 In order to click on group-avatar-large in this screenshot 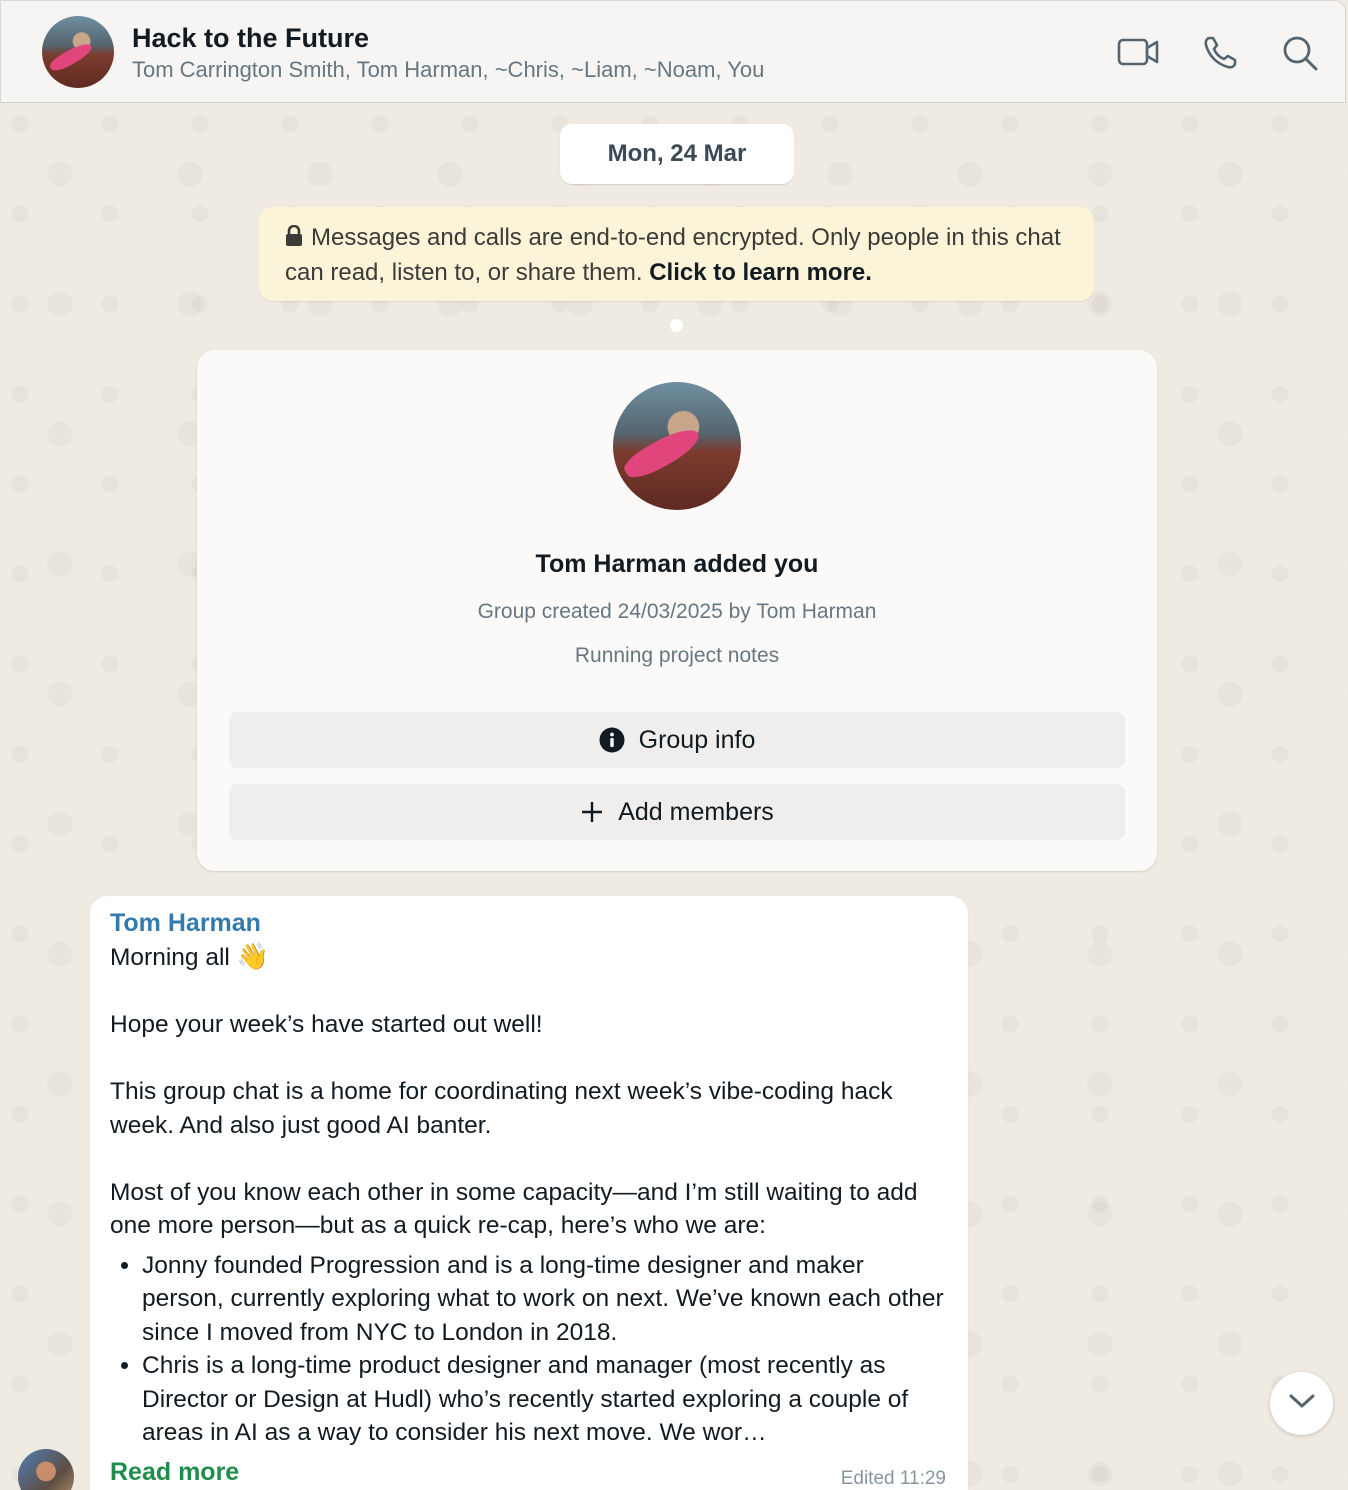, I will do `click(677, 446)`.